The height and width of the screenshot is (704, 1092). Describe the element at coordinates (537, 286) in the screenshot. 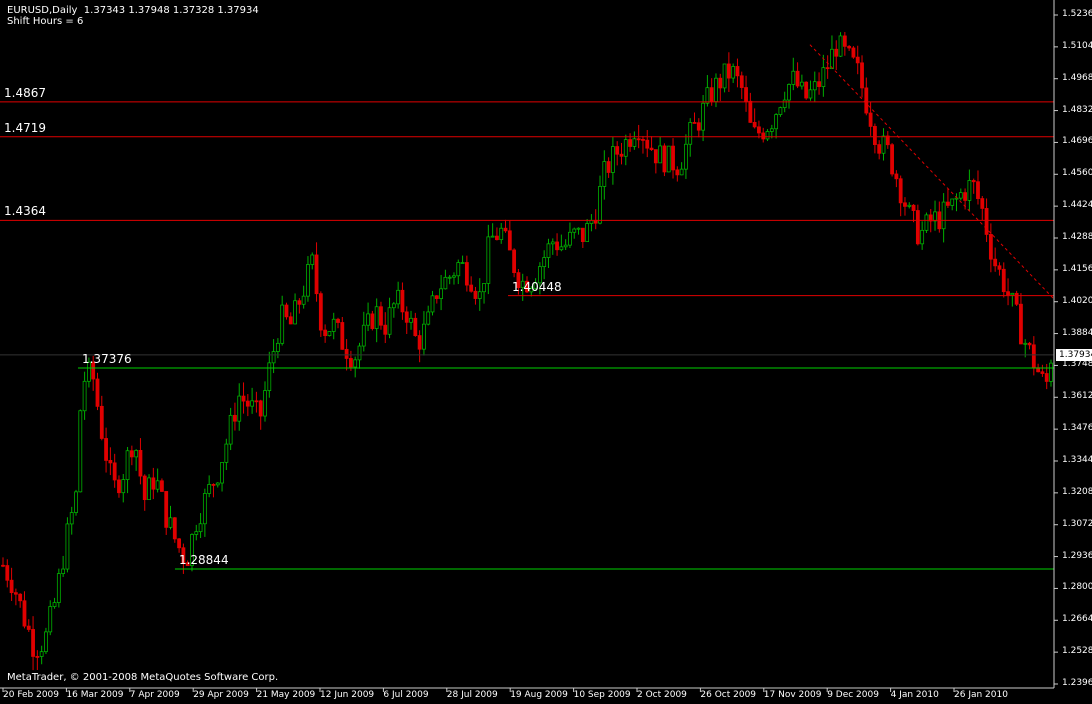

I see `level-140448-label: 1.40448` at that location.